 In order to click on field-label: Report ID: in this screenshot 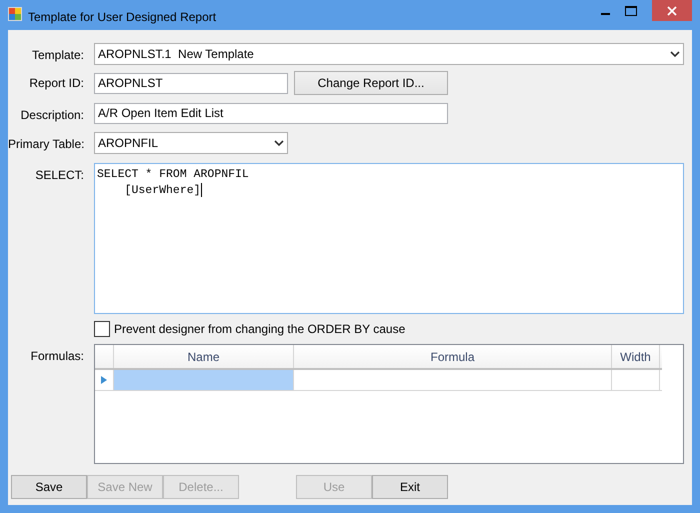, I will do `click(56, 83)`.